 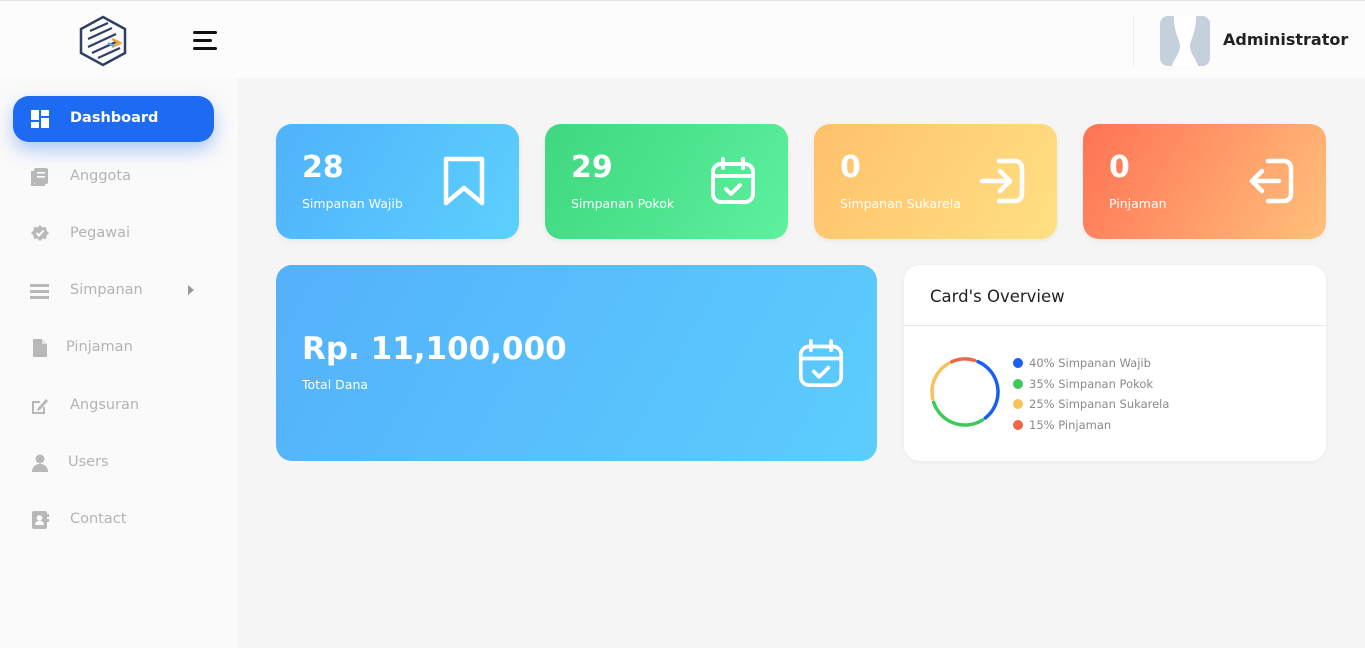 What do you see at coordinates (40, 233) in the screenshot?
I see `badge-check-icon` at bounding box center [40, 233].